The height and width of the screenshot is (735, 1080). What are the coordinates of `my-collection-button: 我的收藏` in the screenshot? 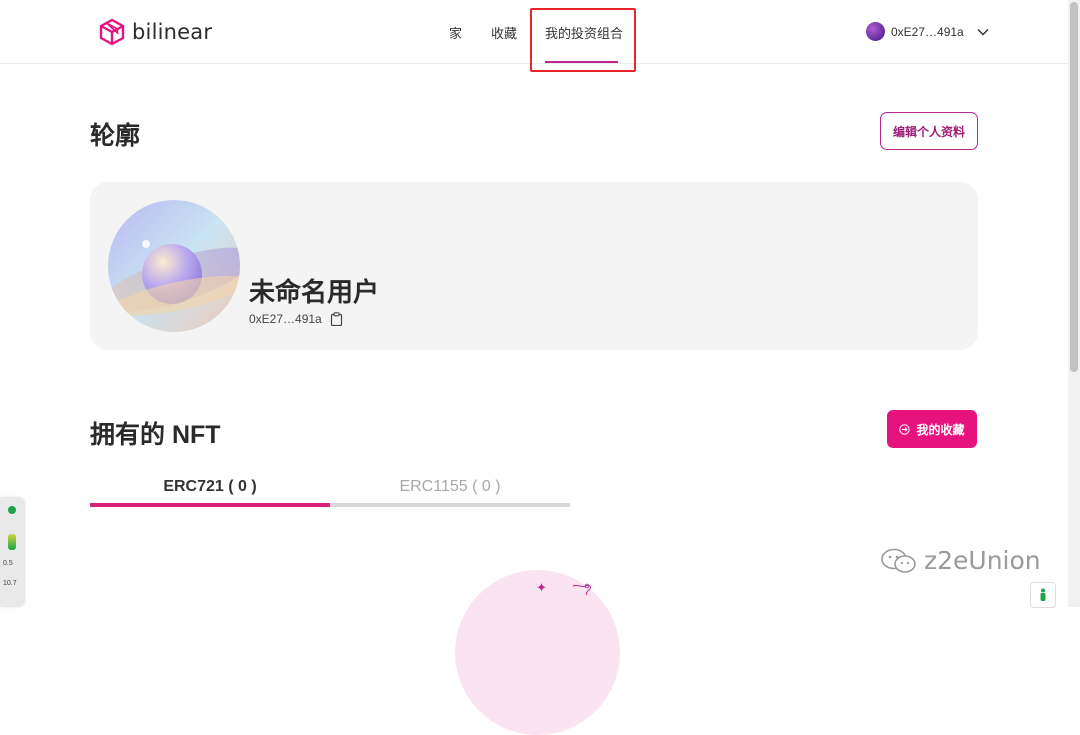 It's located at (932, 429).